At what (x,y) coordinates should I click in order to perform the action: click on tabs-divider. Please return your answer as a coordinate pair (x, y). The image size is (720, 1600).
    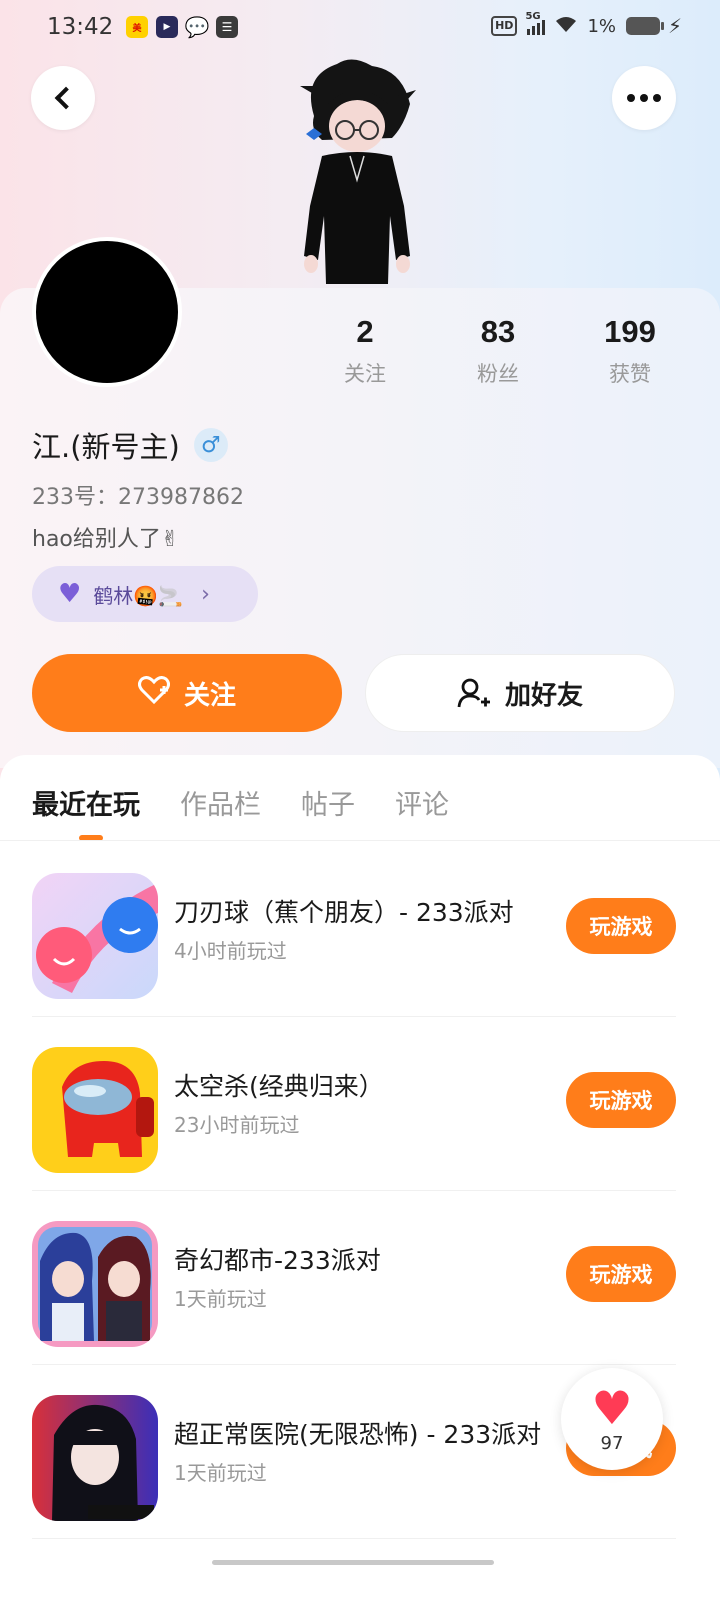
    Looking at the image, I should click on (360, 840).